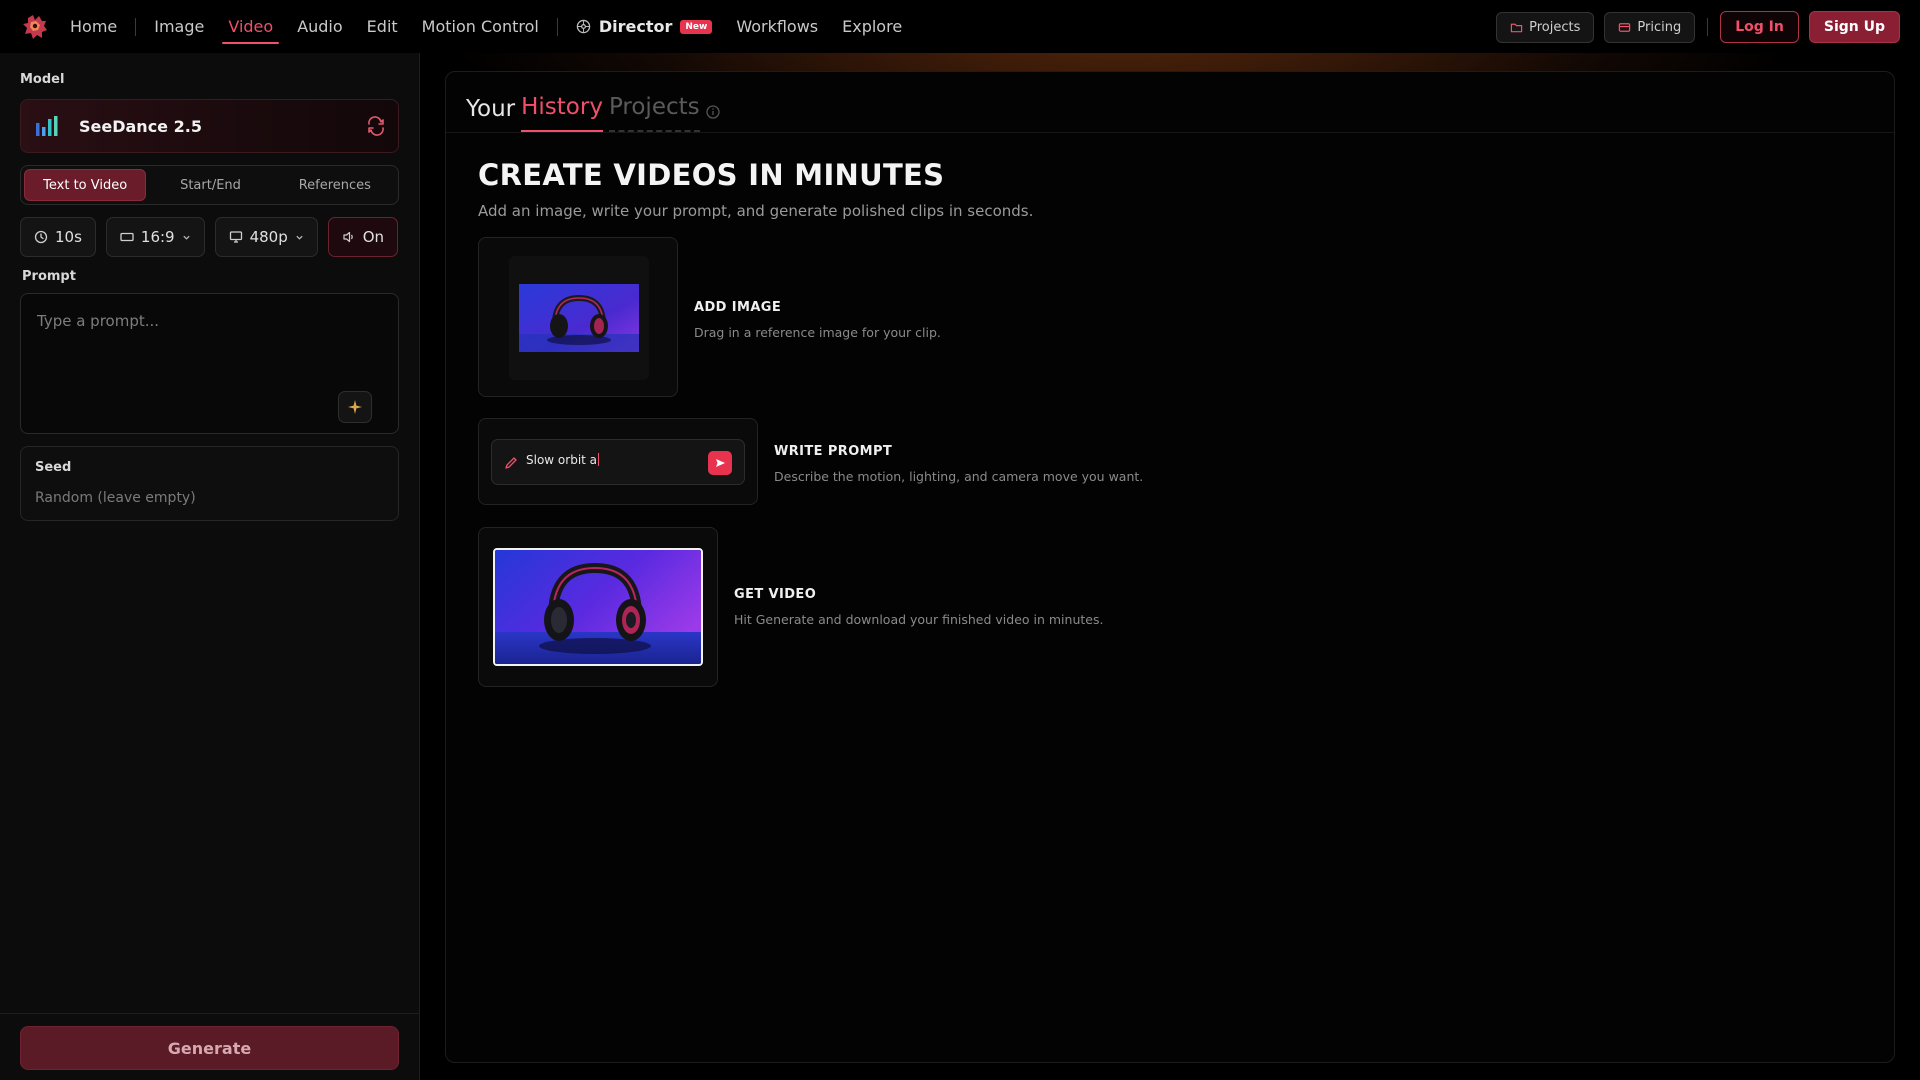 Image resolution: width=1920 pixels, height=1080 pixels. I want to click on add-image-card, so click(578, 317).